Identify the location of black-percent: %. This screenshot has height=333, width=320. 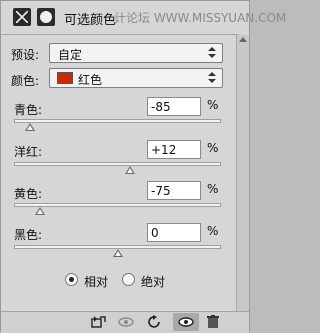
(213, 231).